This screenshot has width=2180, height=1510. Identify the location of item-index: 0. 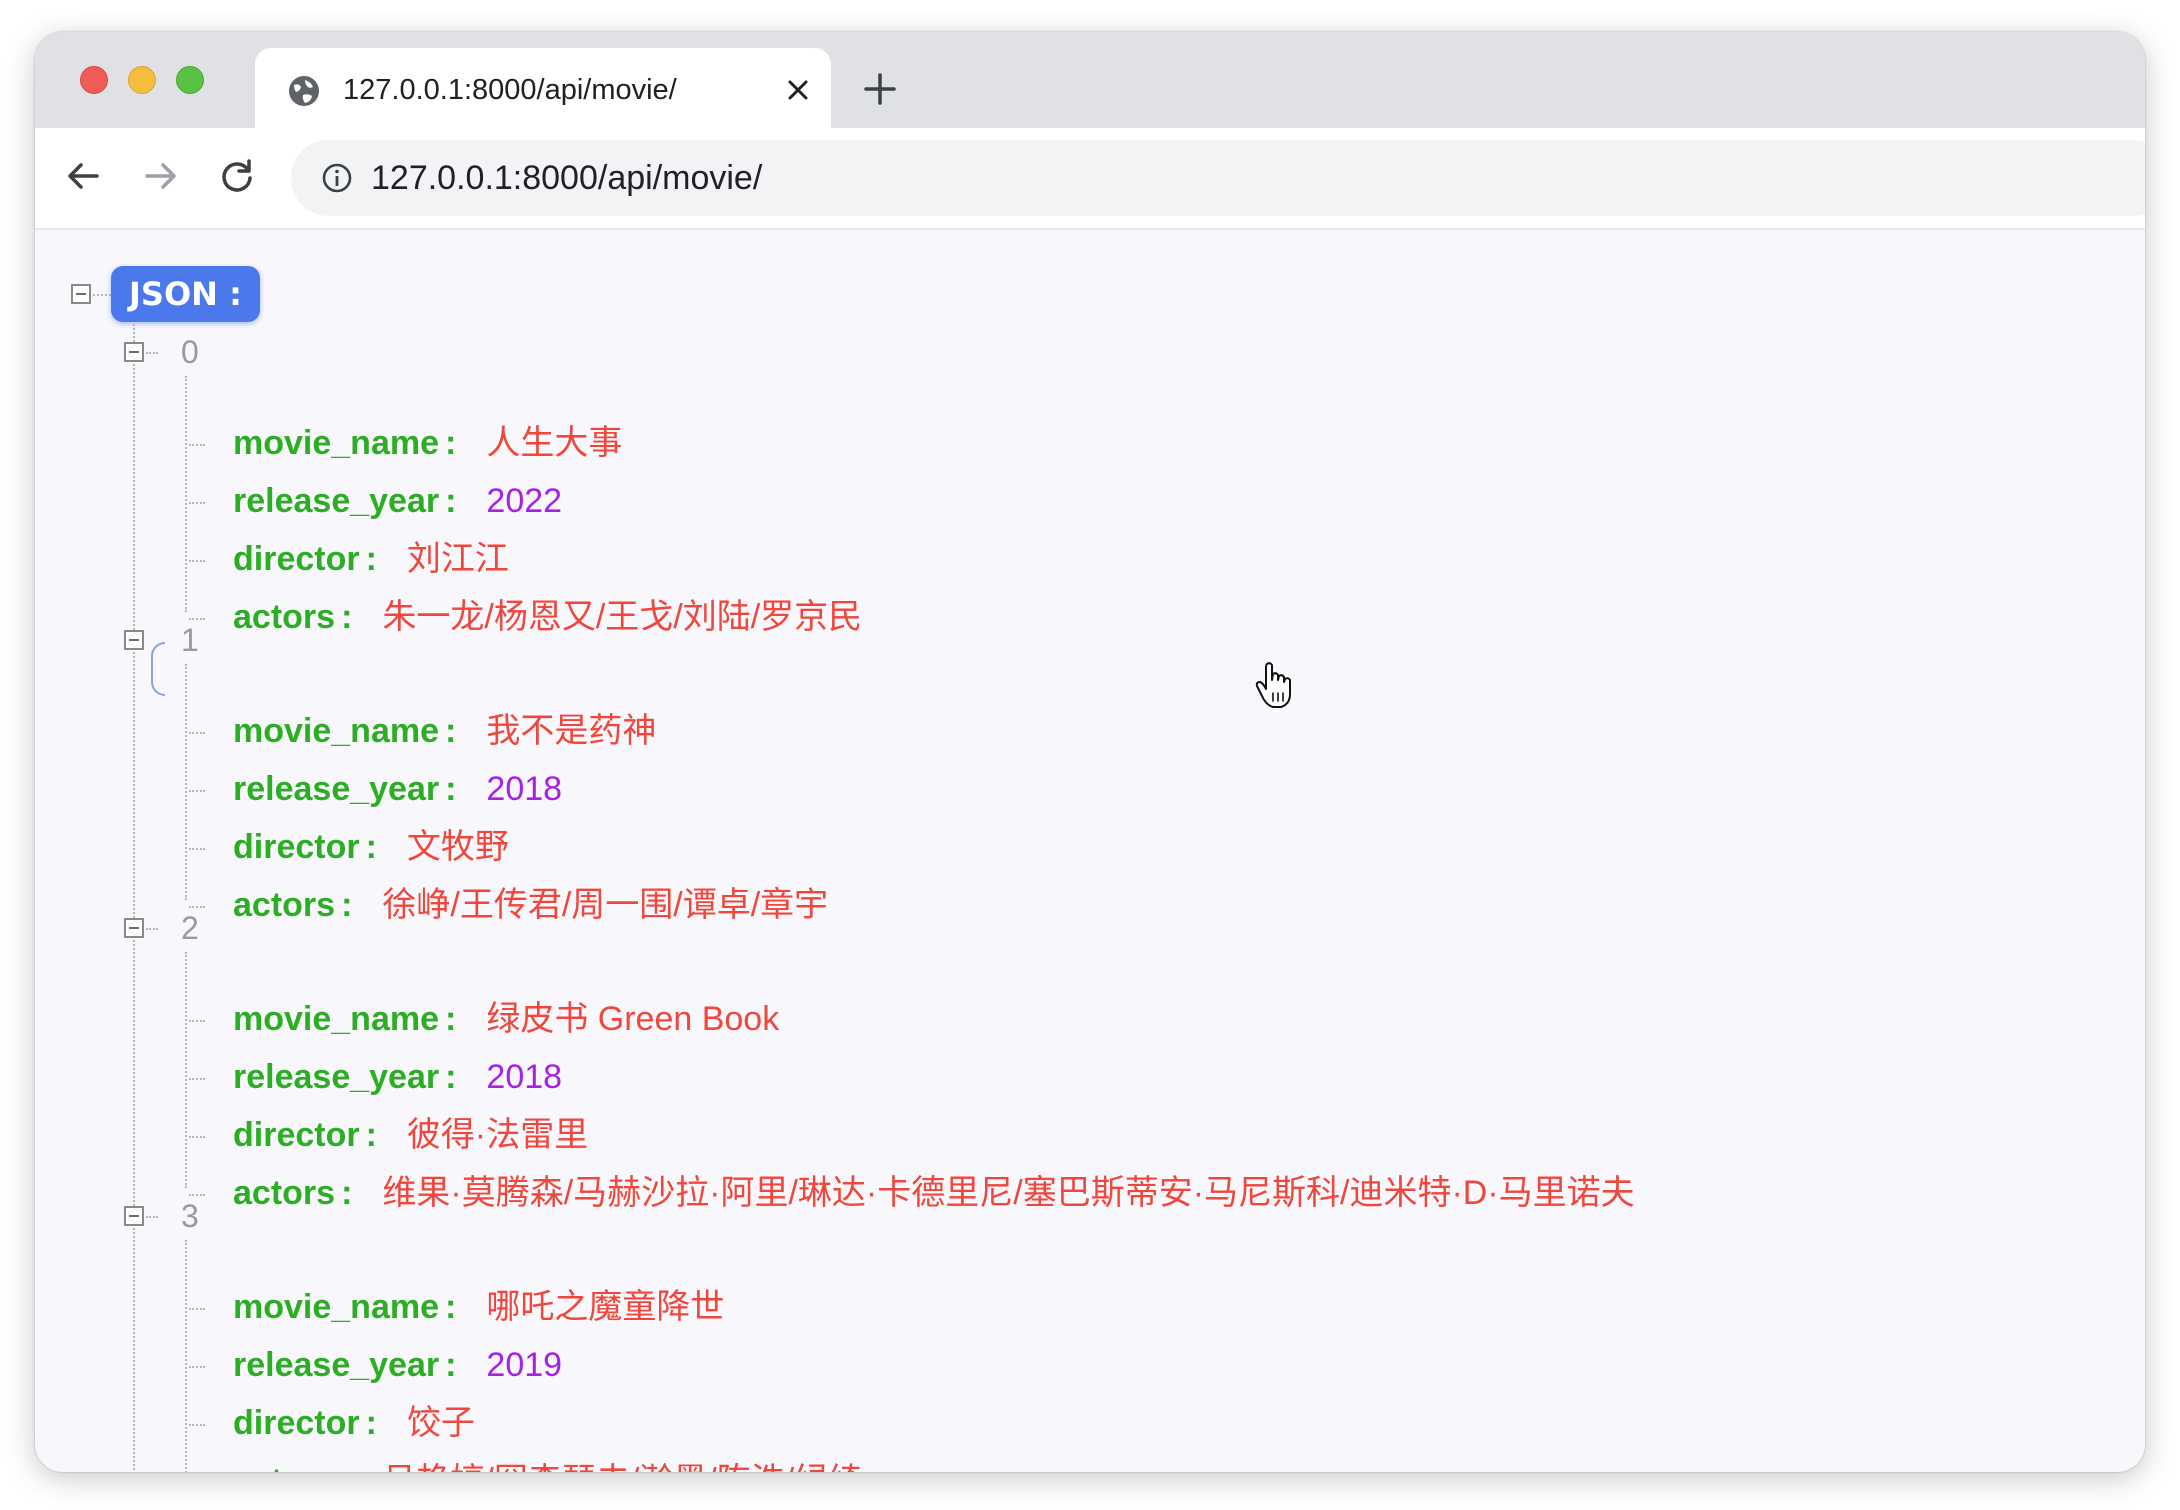
(190, 352).